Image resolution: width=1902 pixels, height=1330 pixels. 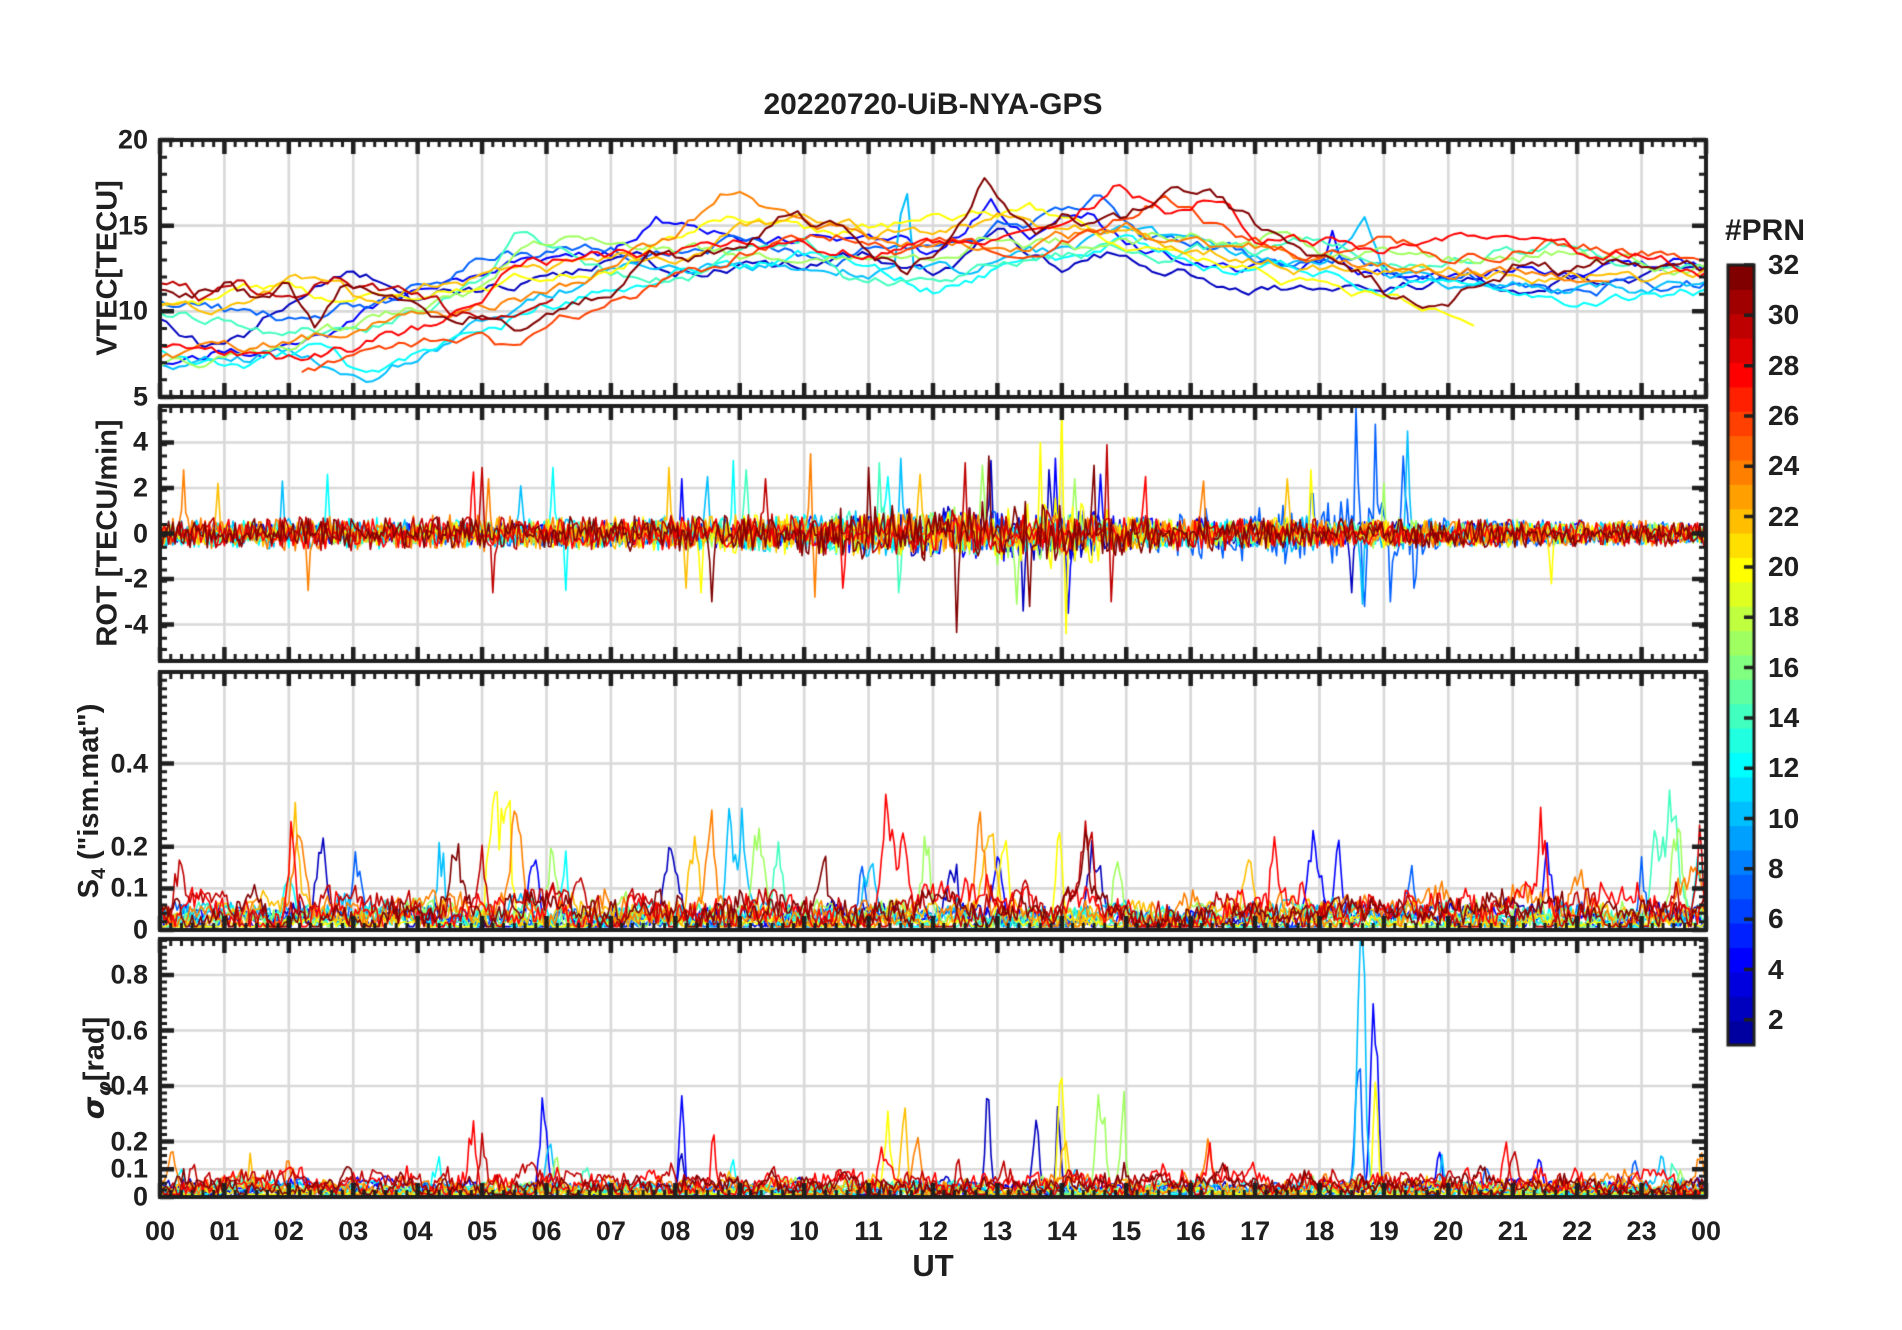 What do you see at coordinates (1784, 717) in the screenshot?
I see `colorbar-tick-label: 14` at bounding box center [1784, 717].